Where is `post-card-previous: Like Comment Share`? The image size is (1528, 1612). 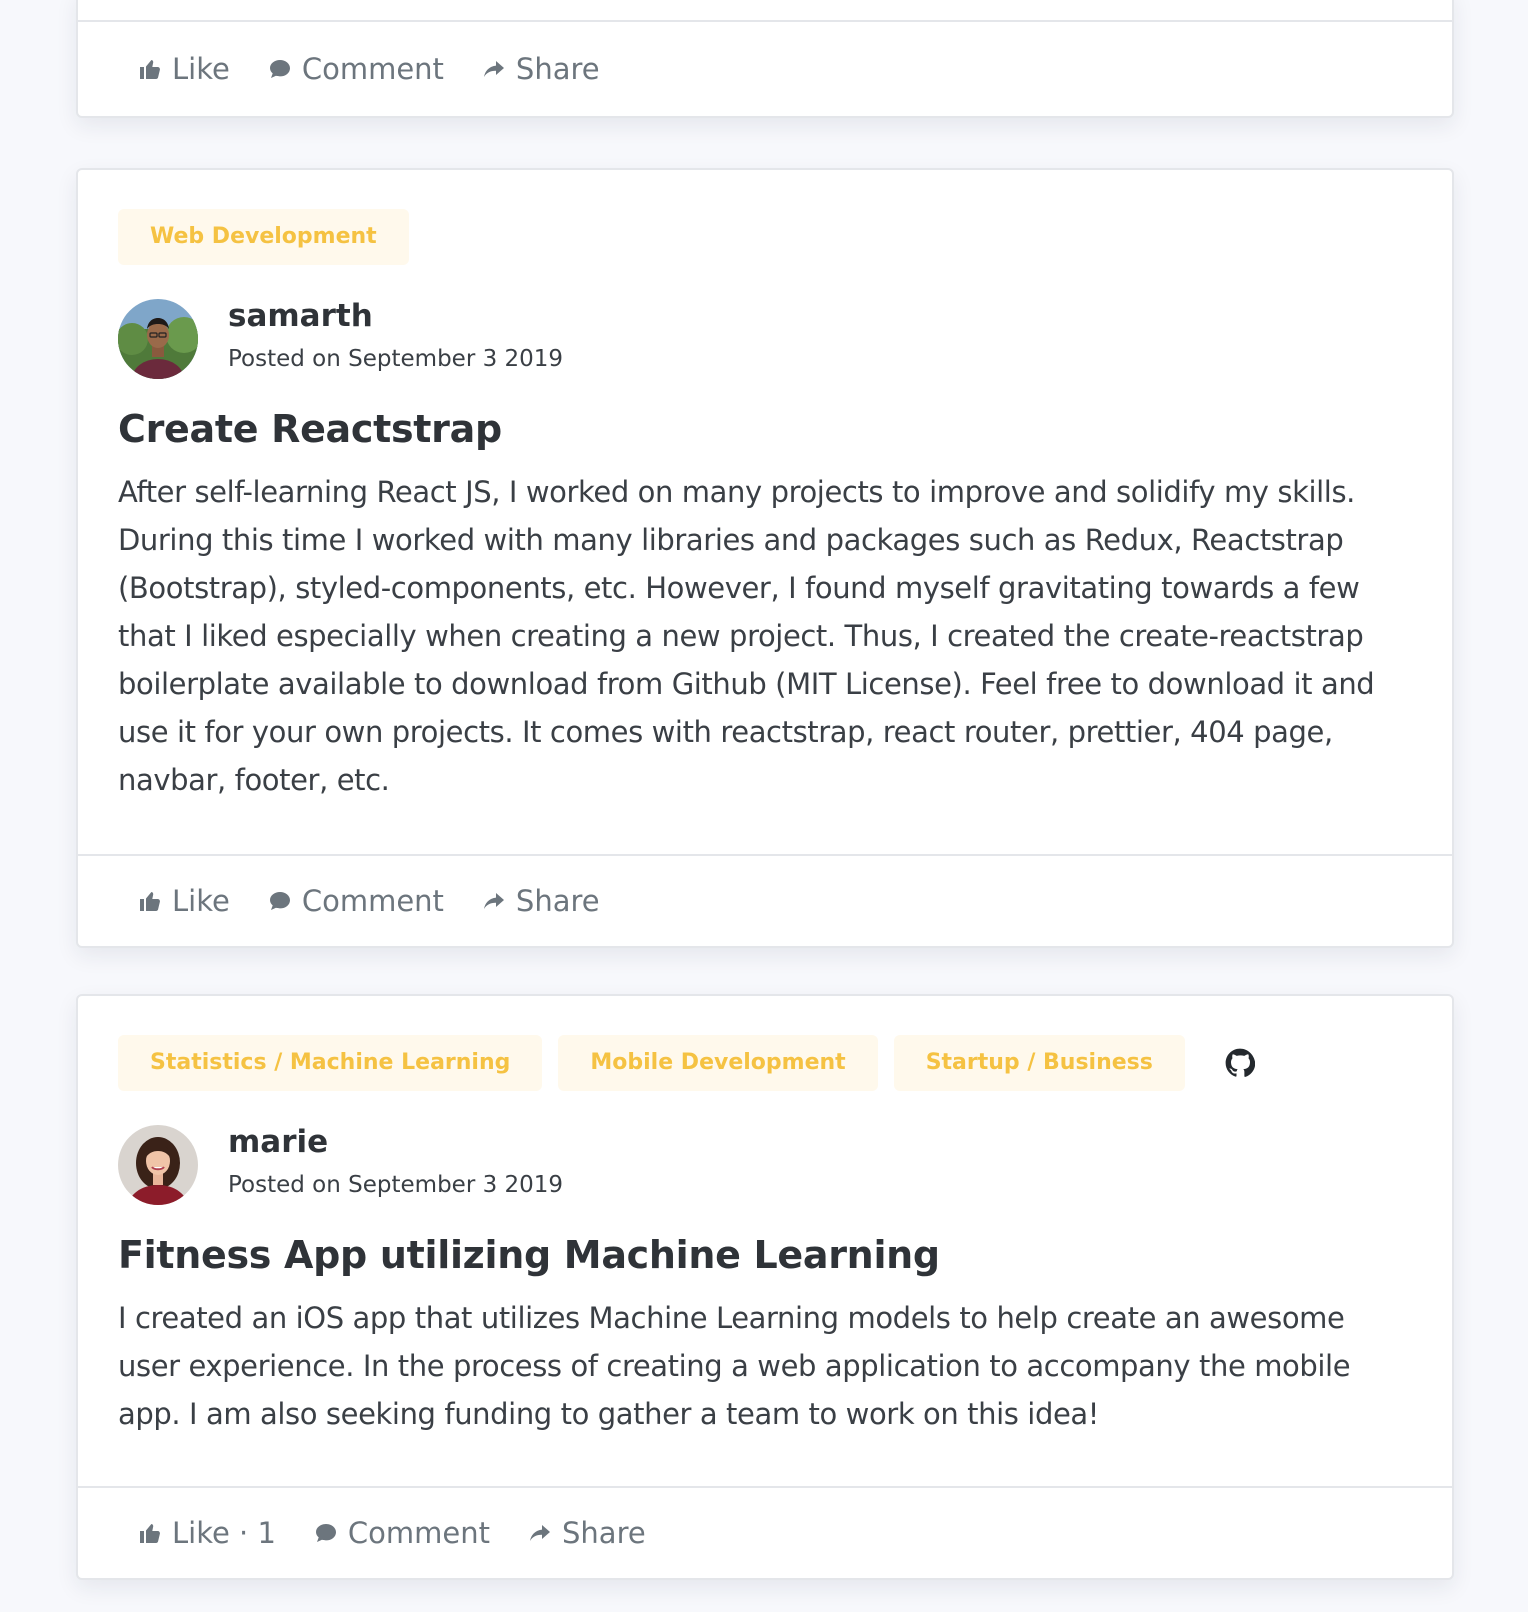
post-card-previous: Like Comment Share is located at coordinates (765, 59).